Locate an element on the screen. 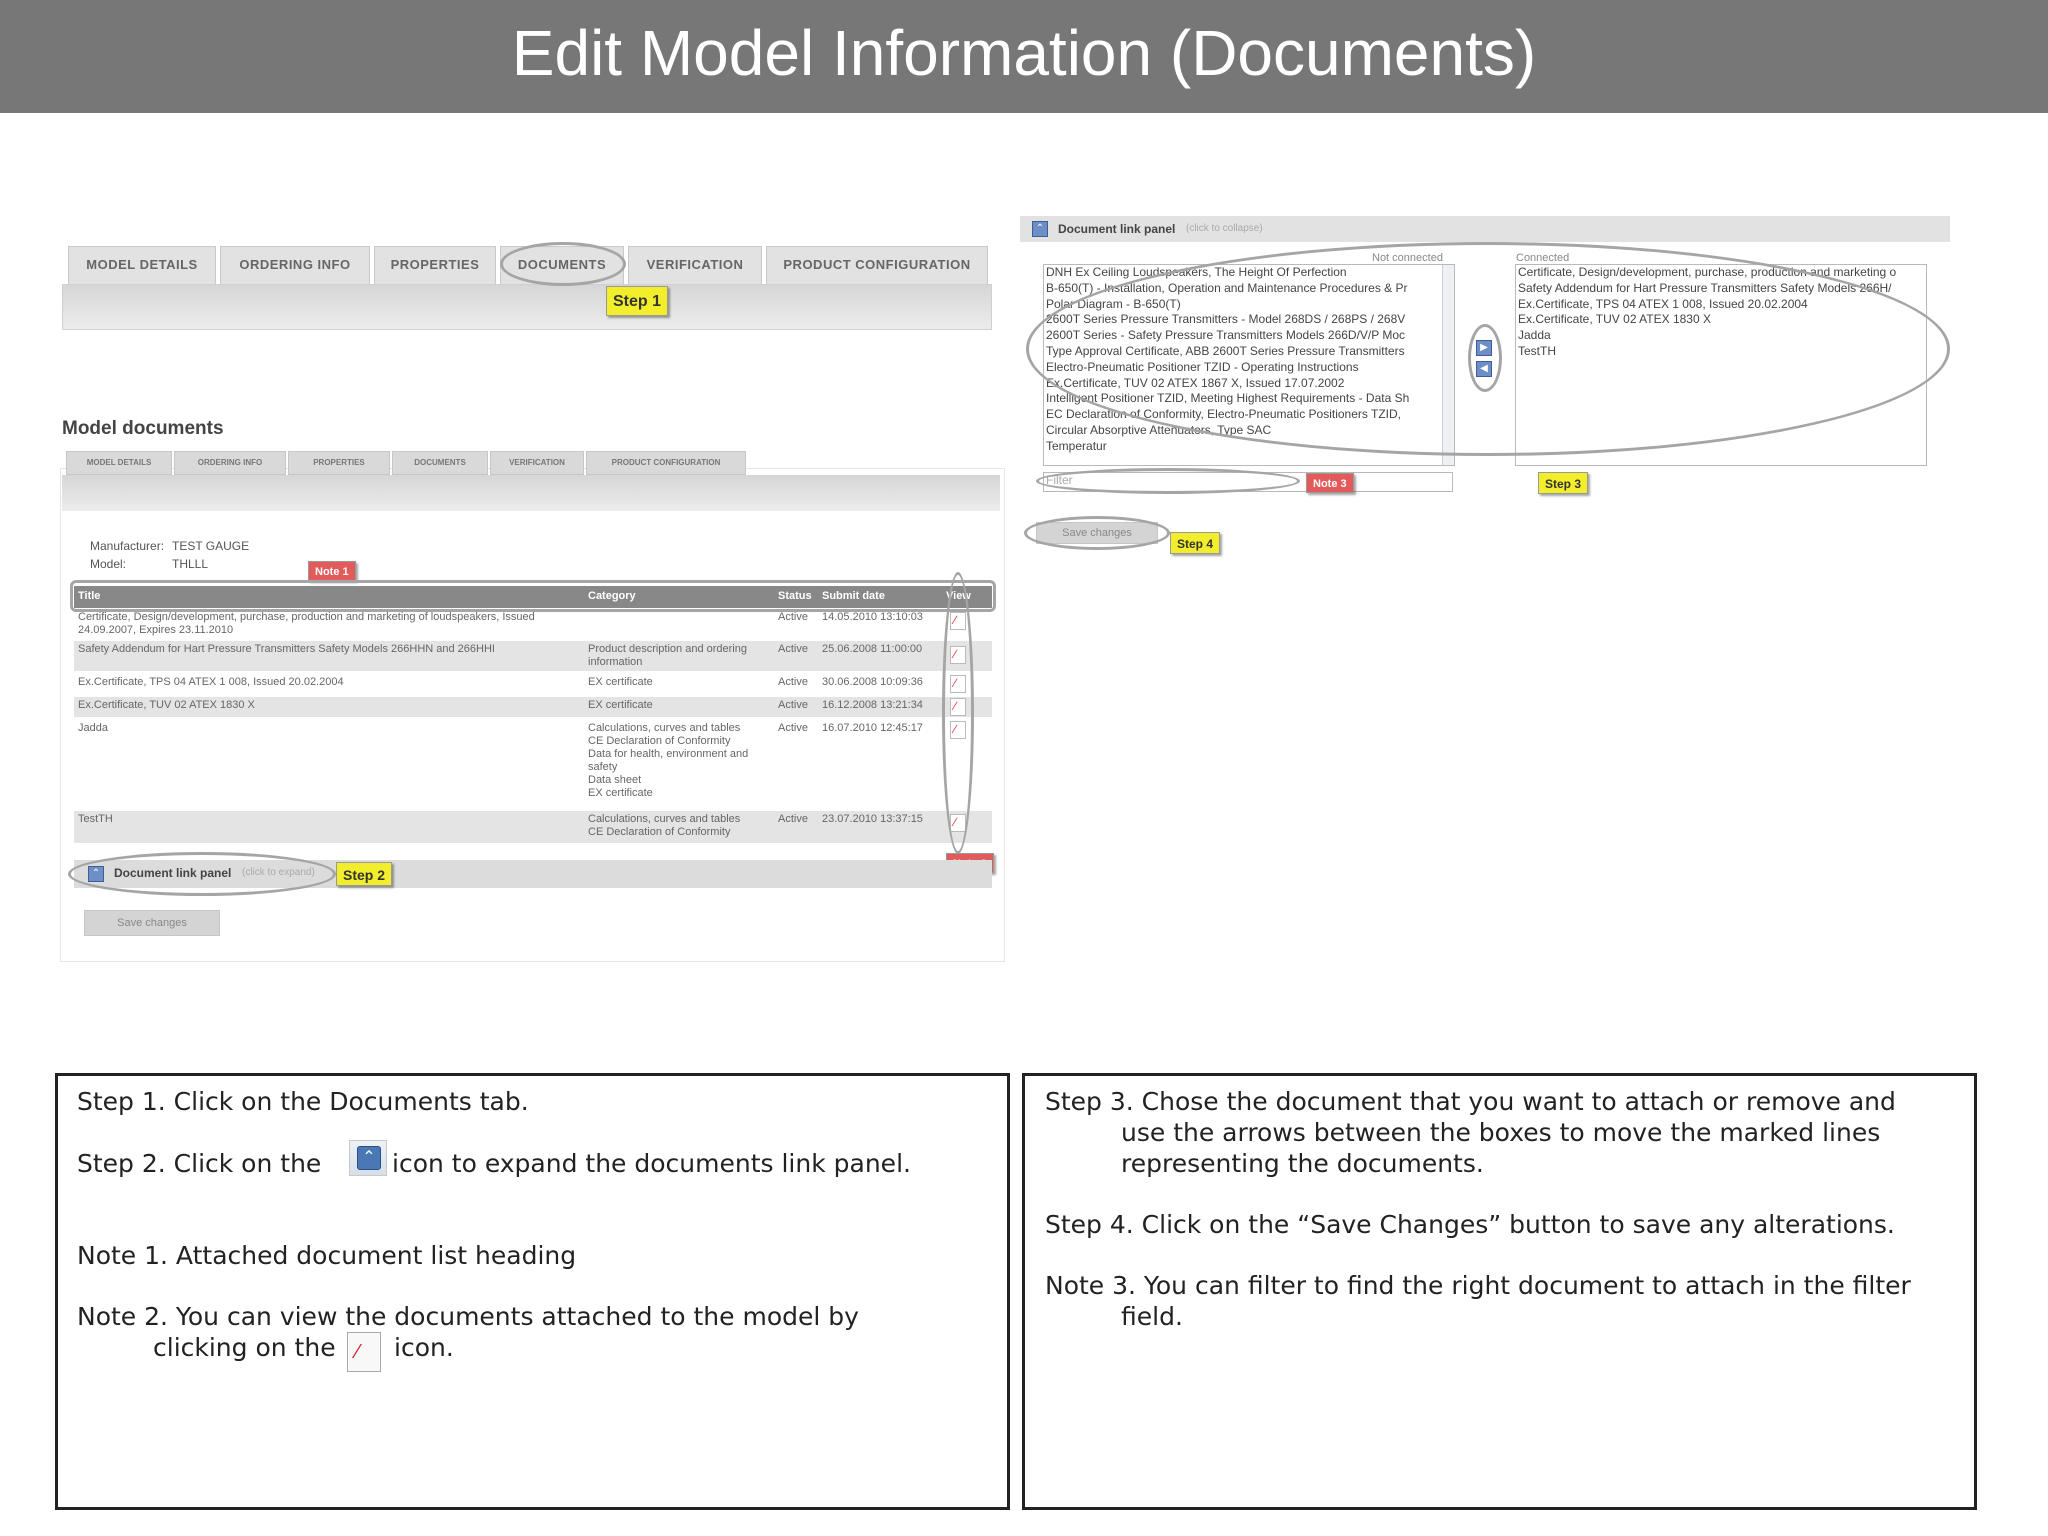 The height and width of the screenshot is (1536, 2048). tab-product-configuration: PRODUCT CONFIGURATION is located at coordinates (877, 266).